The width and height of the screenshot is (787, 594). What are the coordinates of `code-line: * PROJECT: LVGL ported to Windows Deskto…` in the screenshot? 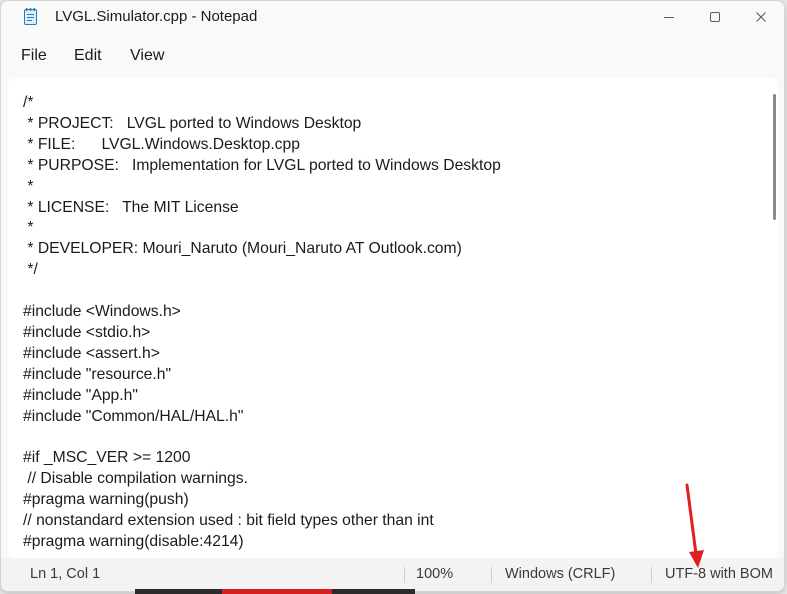 It's located at (262, 124).